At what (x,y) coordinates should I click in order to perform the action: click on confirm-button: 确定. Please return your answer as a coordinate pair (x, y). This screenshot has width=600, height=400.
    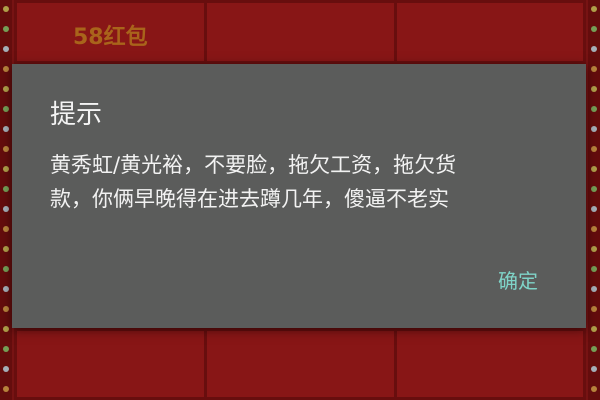
    Looking at the image, I should click on (518, 279).